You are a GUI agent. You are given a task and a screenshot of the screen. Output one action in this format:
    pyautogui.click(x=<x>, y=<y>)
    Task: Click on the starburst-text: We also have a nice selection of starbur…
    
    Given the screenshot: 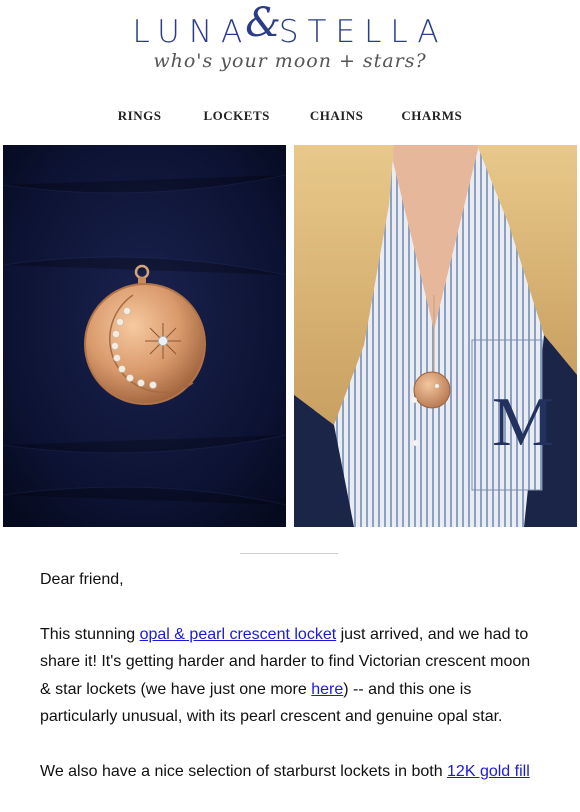 What is the action you would take?
    pyautogui.click(x=244, y=771)
    